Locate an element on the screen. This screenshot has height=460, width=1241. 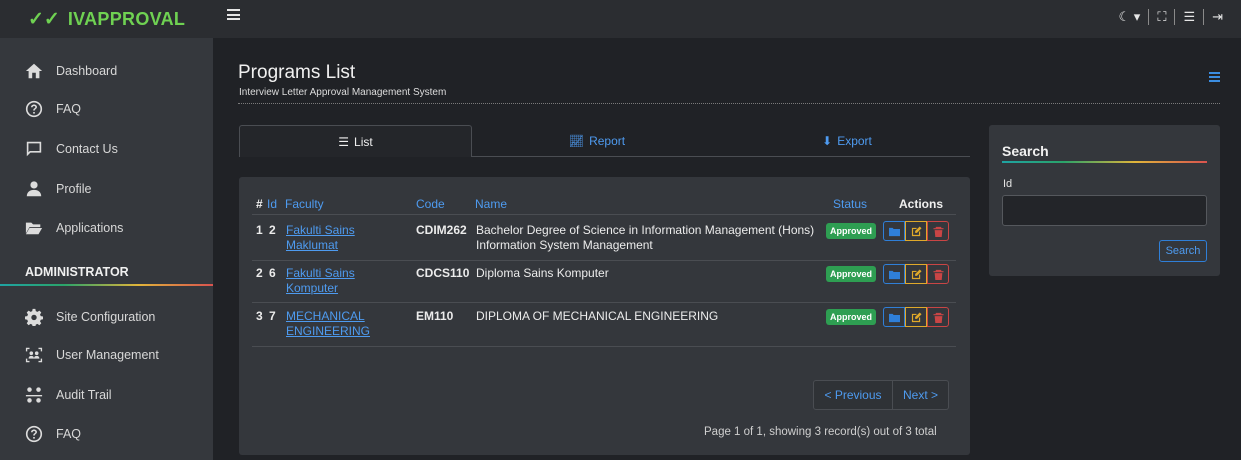
brand-name: IVAPPROVAL is located at coordinates (126, 18).